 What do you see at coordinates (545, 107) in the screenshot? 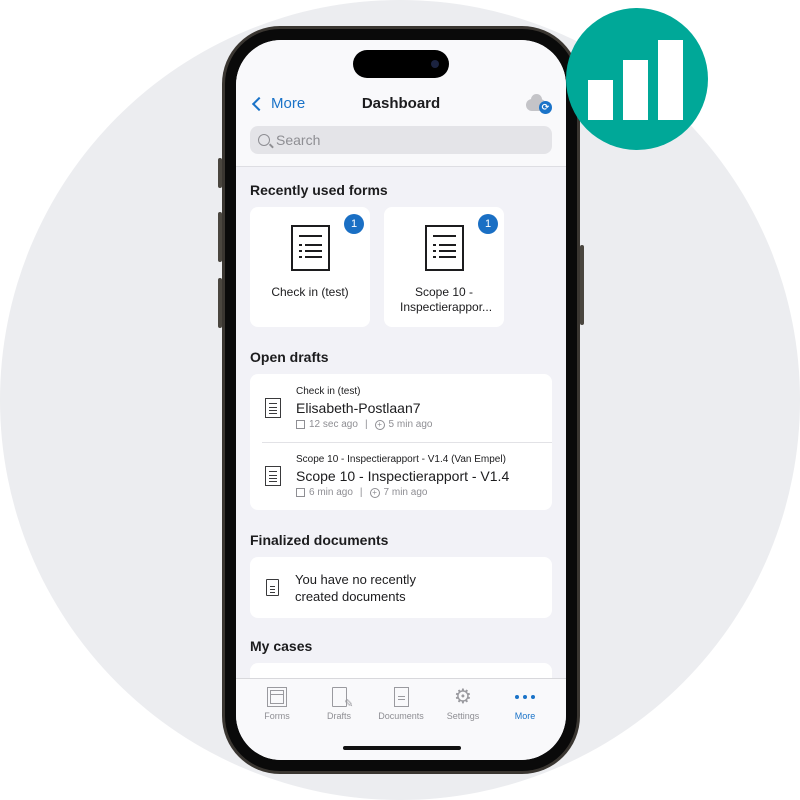
I see `sync-icon: ⟳` at bounding box center [545, 107].